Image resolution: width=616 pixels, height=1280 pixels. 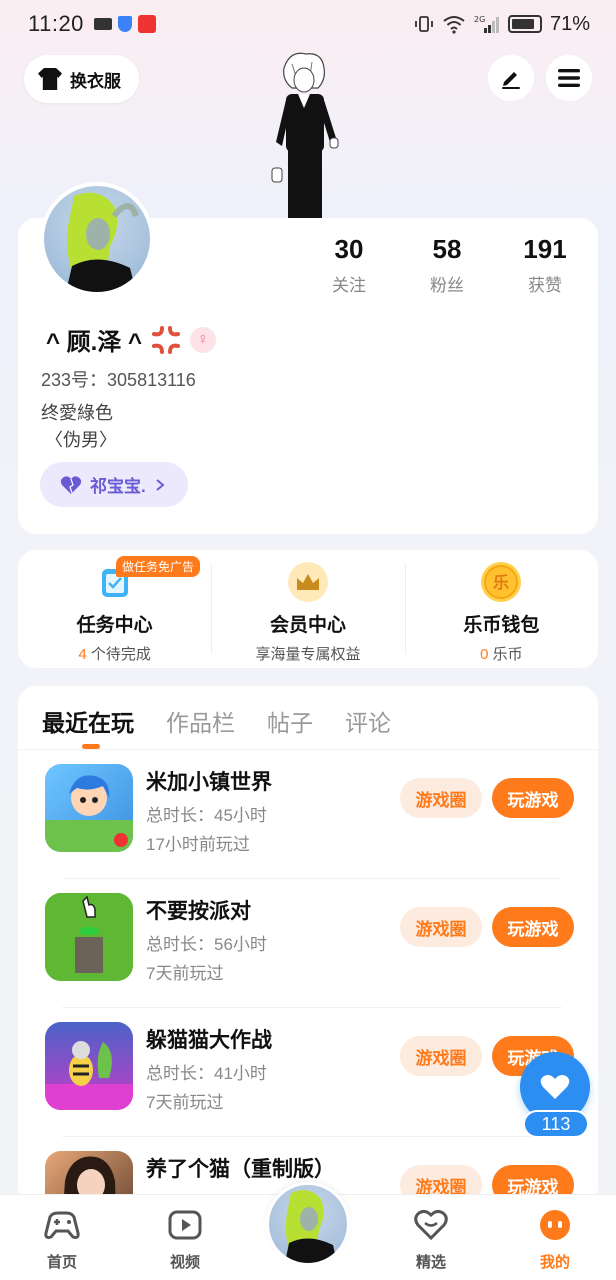 I want to click on nav-featured: 精选, so click(x=431, y=1240).